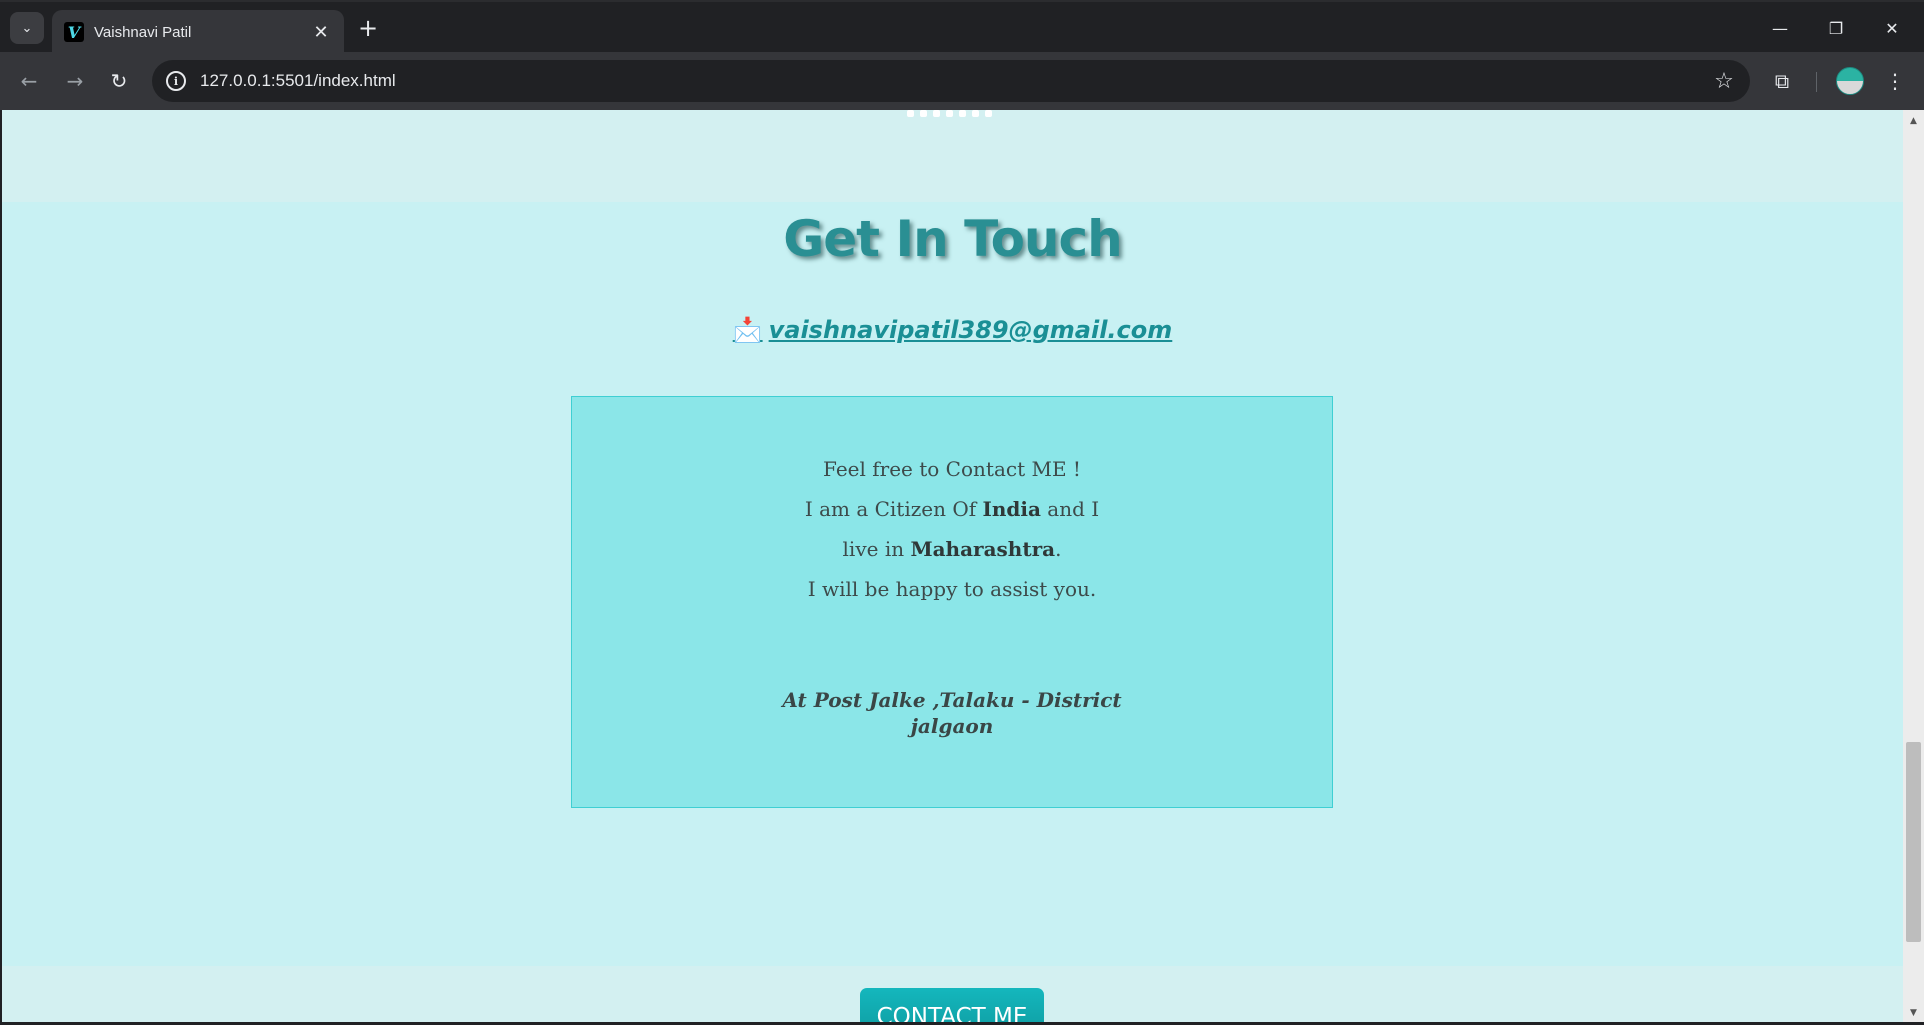 The width and height of the screenshot is (1924, 1025). I want to click on mail-icon: 📩, so click(747, 330).